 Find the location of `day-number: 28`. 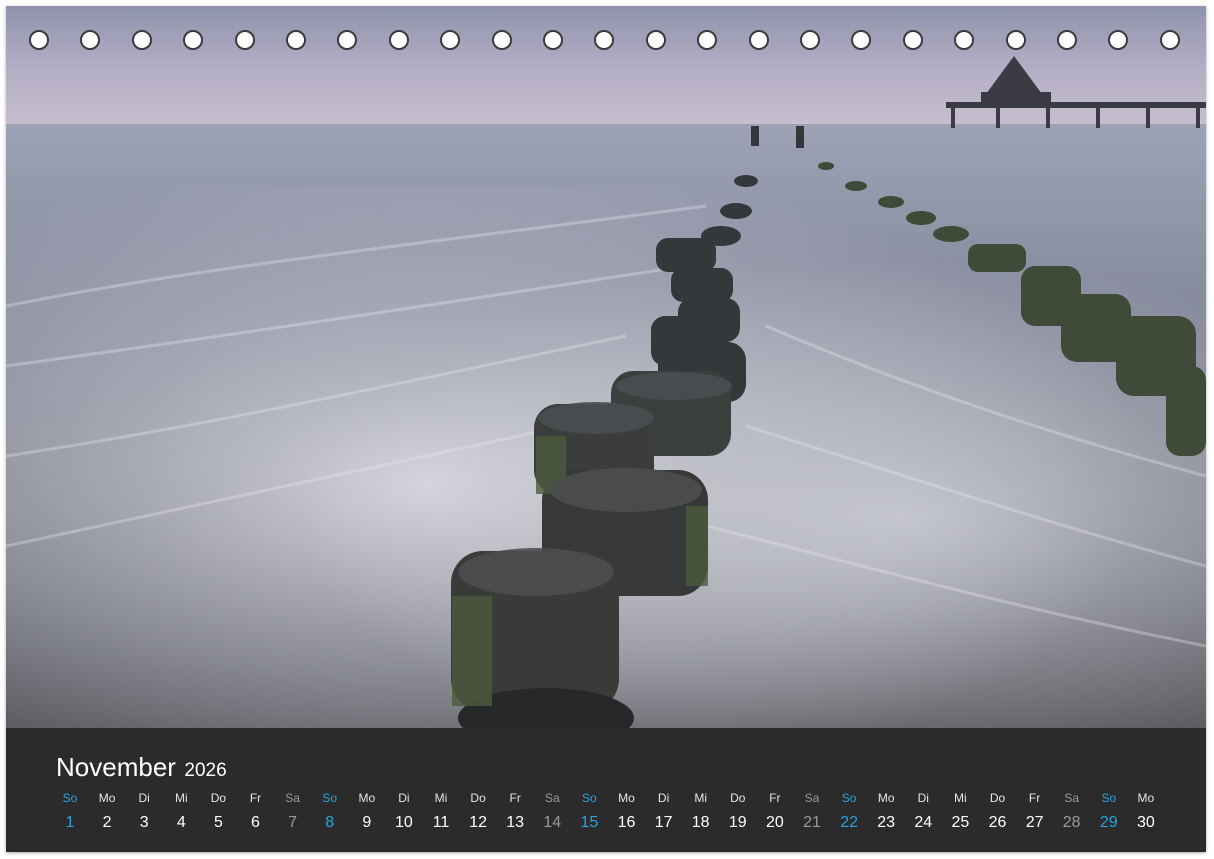

day-number: 28 is located at coordinates (1071, 822).